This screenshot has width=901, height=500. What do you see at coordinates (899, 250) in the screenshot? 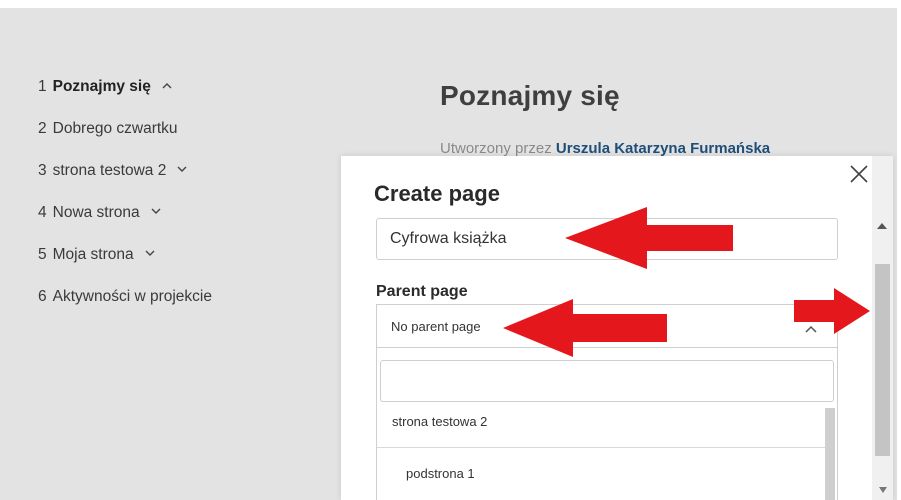
I see `right-strip` at bounding box center [899, 250].